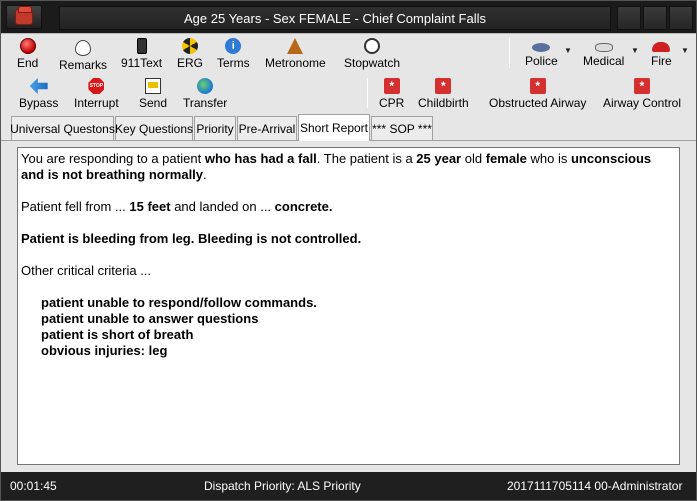  Describe the element at coordinates (295, 63) in the screenshot. I see `metronome-label: Metronome` at that location.